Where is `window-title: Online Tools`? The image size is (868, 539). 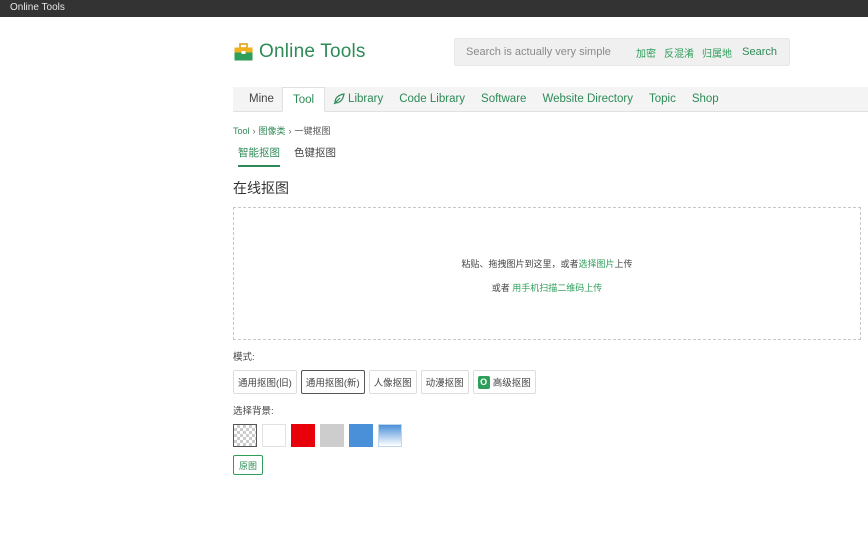
window-title: Online Tools is located at coordinates (37, 7).